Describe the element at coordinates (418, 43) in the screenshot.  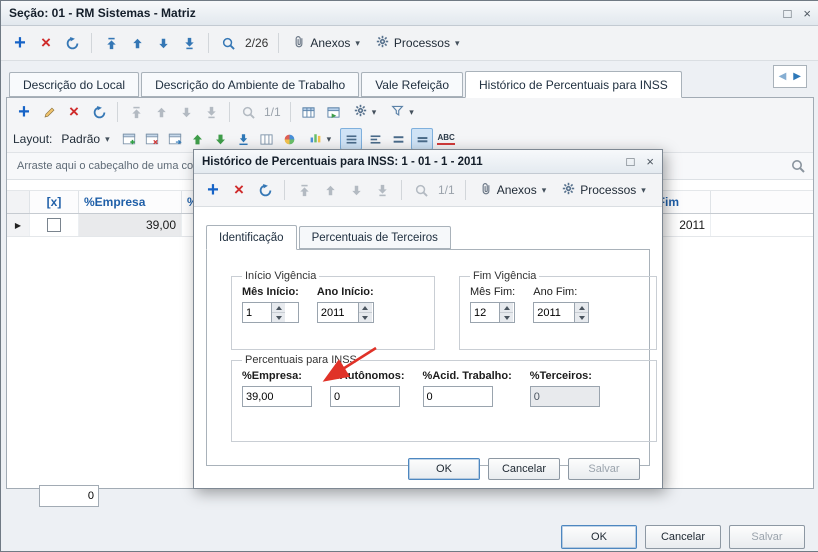
I see `processos-dropdown: Processos ▾` at that location.